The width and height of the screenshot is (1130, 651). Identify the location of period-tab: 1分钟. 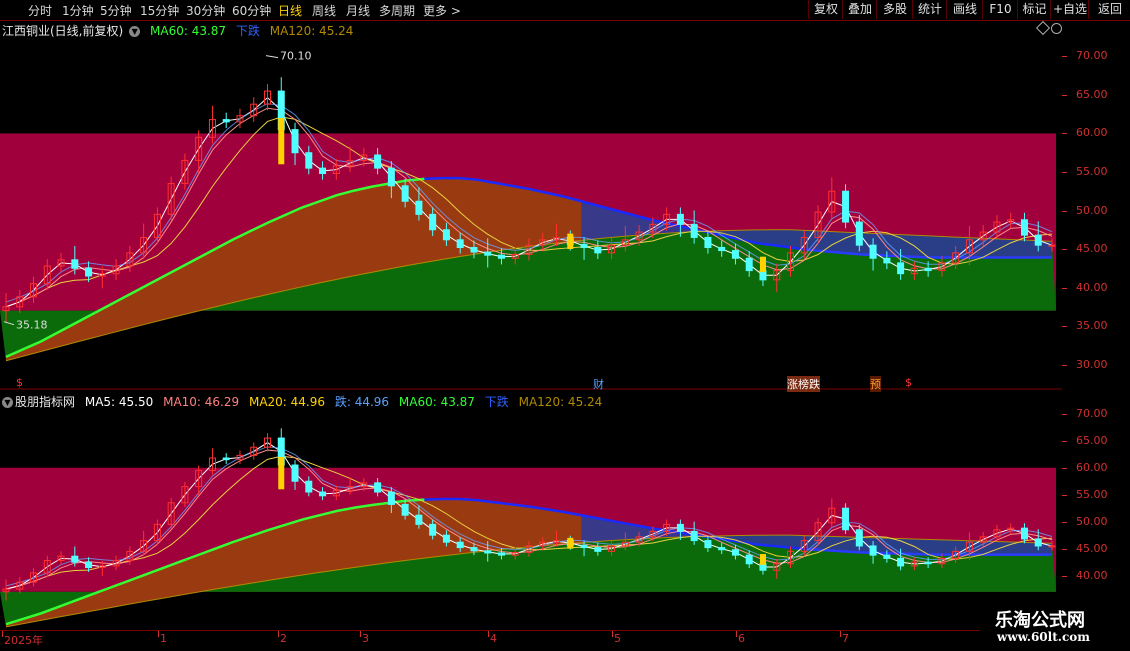
(78, 10).